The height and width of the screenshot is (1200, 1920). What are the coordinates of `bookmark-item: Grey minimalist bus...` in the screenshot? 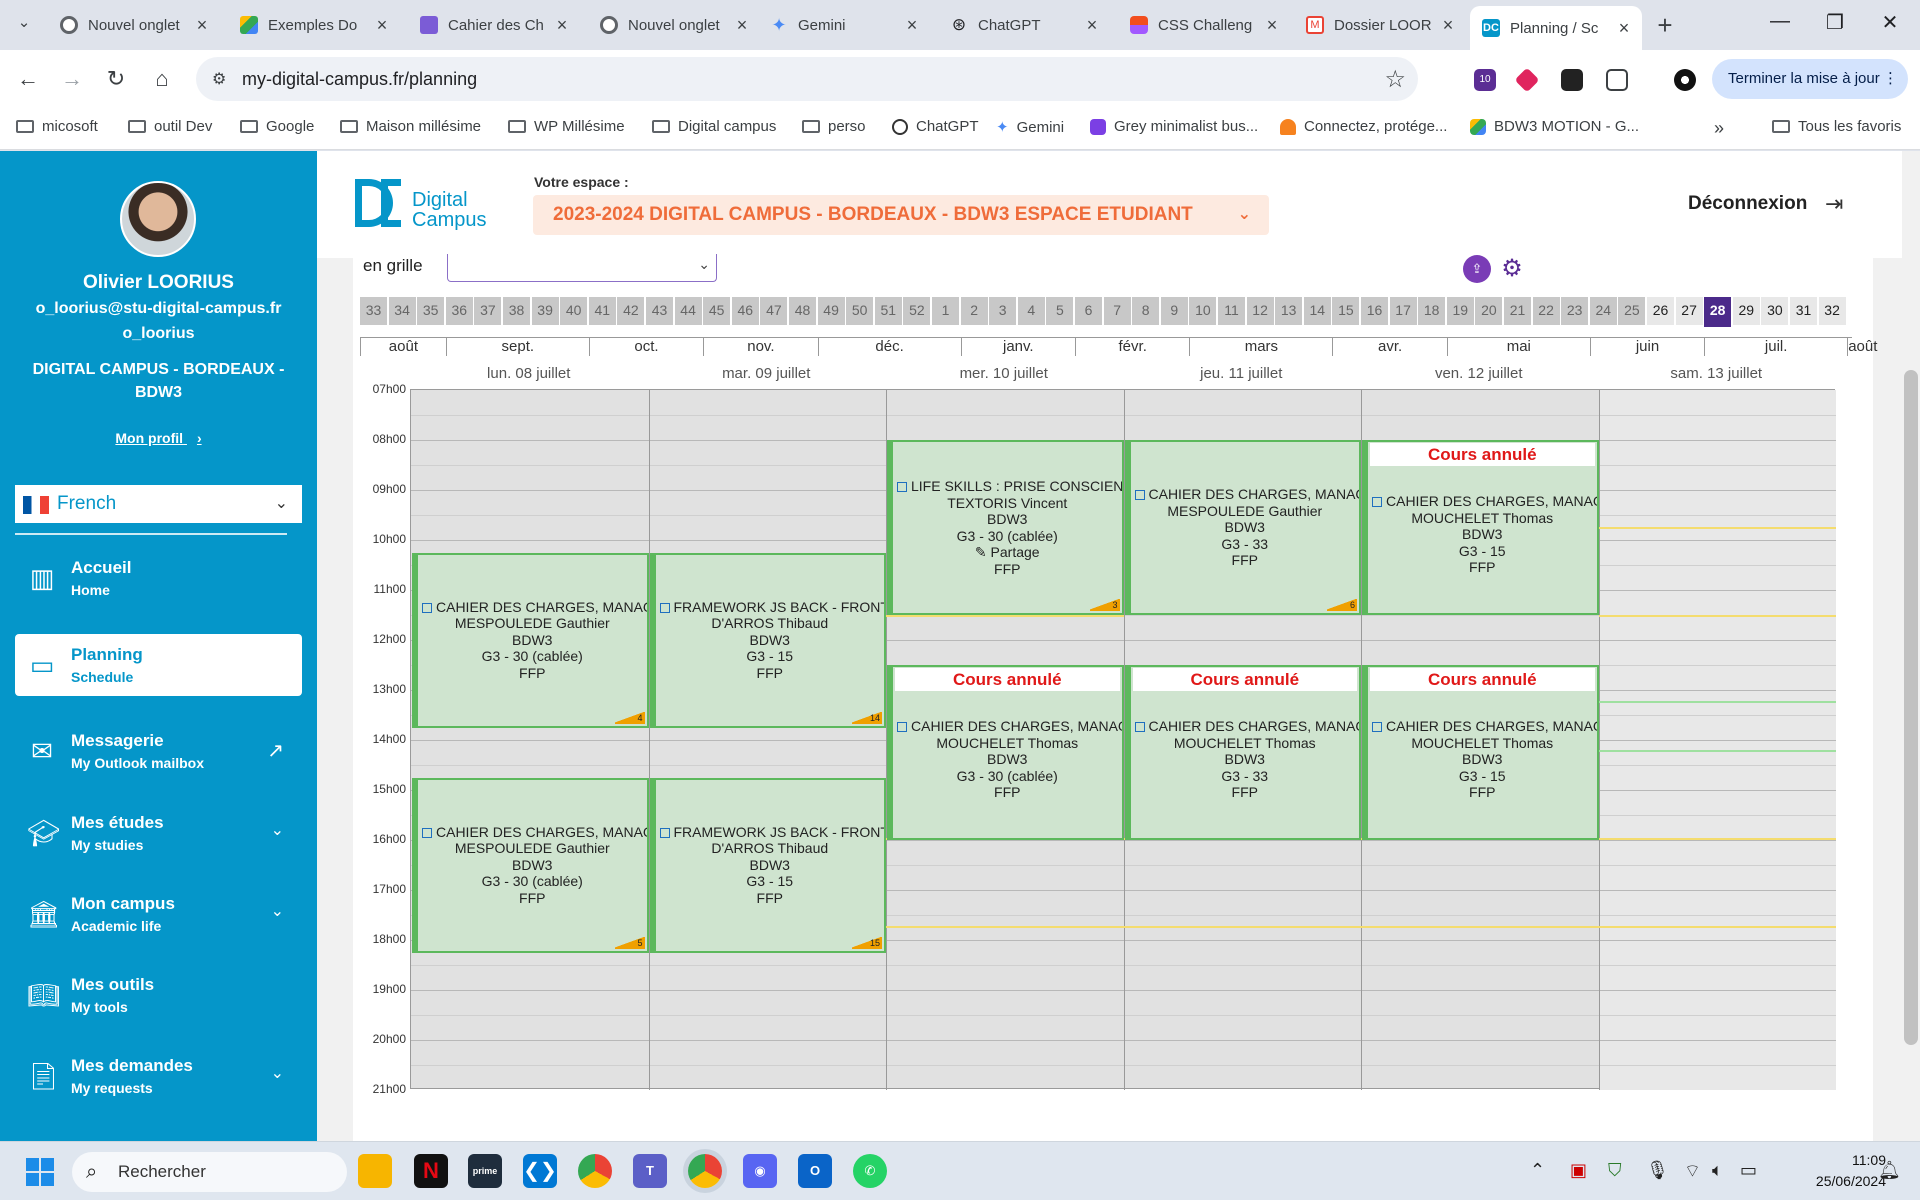 It's located at (1174, 126).